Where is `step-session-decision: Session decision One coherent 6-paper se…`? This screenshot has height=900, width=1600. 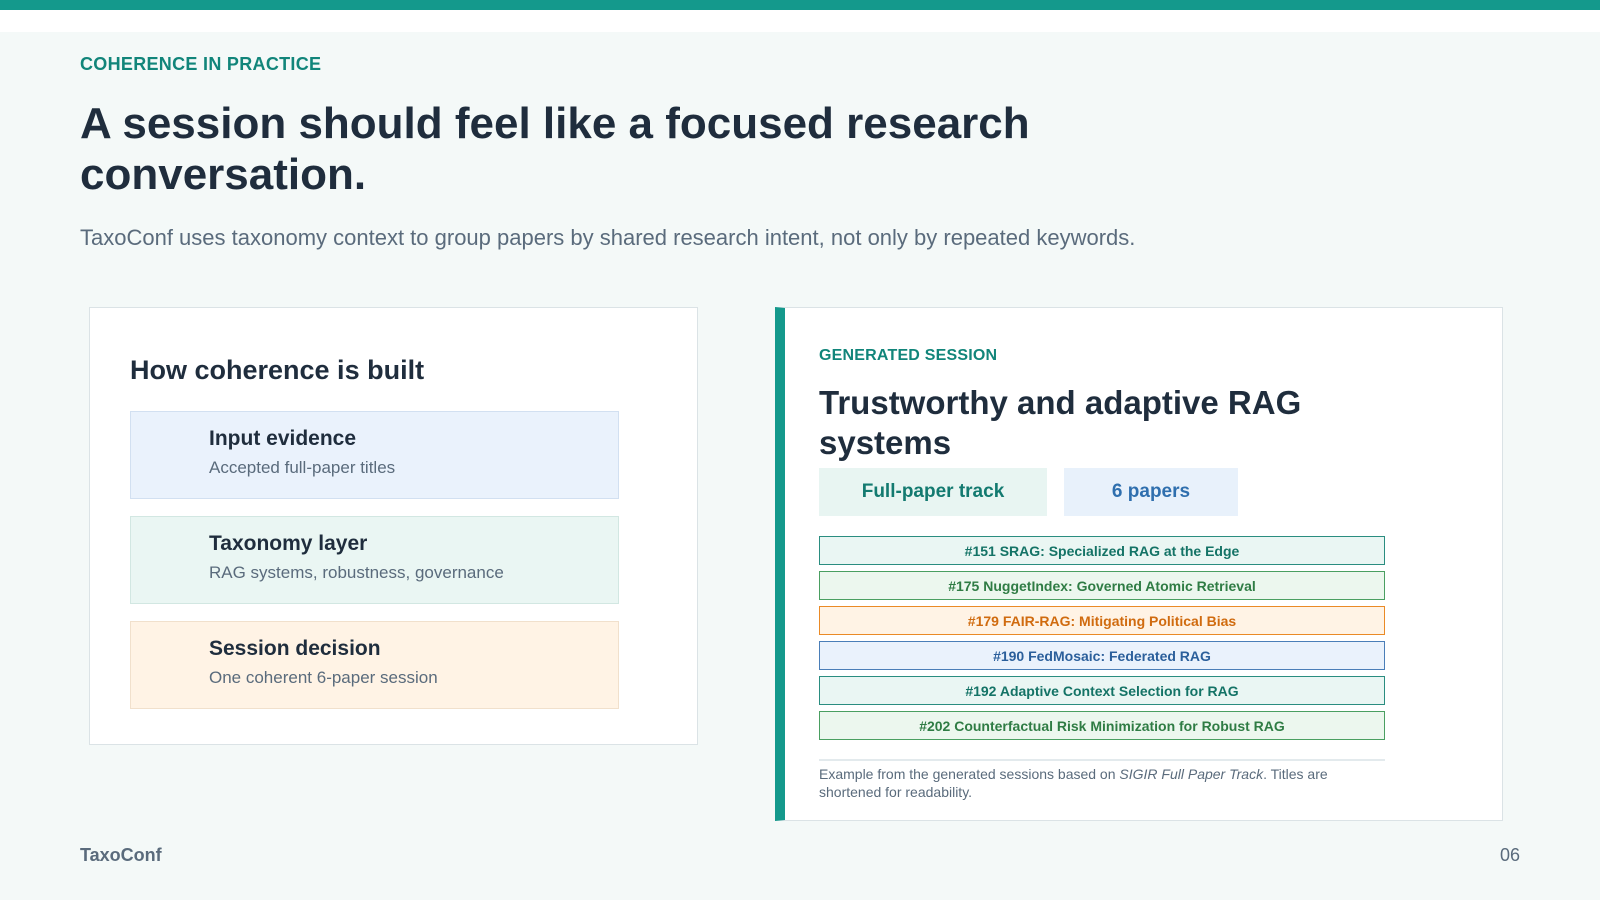
step-session-decision: Session decision One coherent 6-paper se… is located at coordinates (374, 665).